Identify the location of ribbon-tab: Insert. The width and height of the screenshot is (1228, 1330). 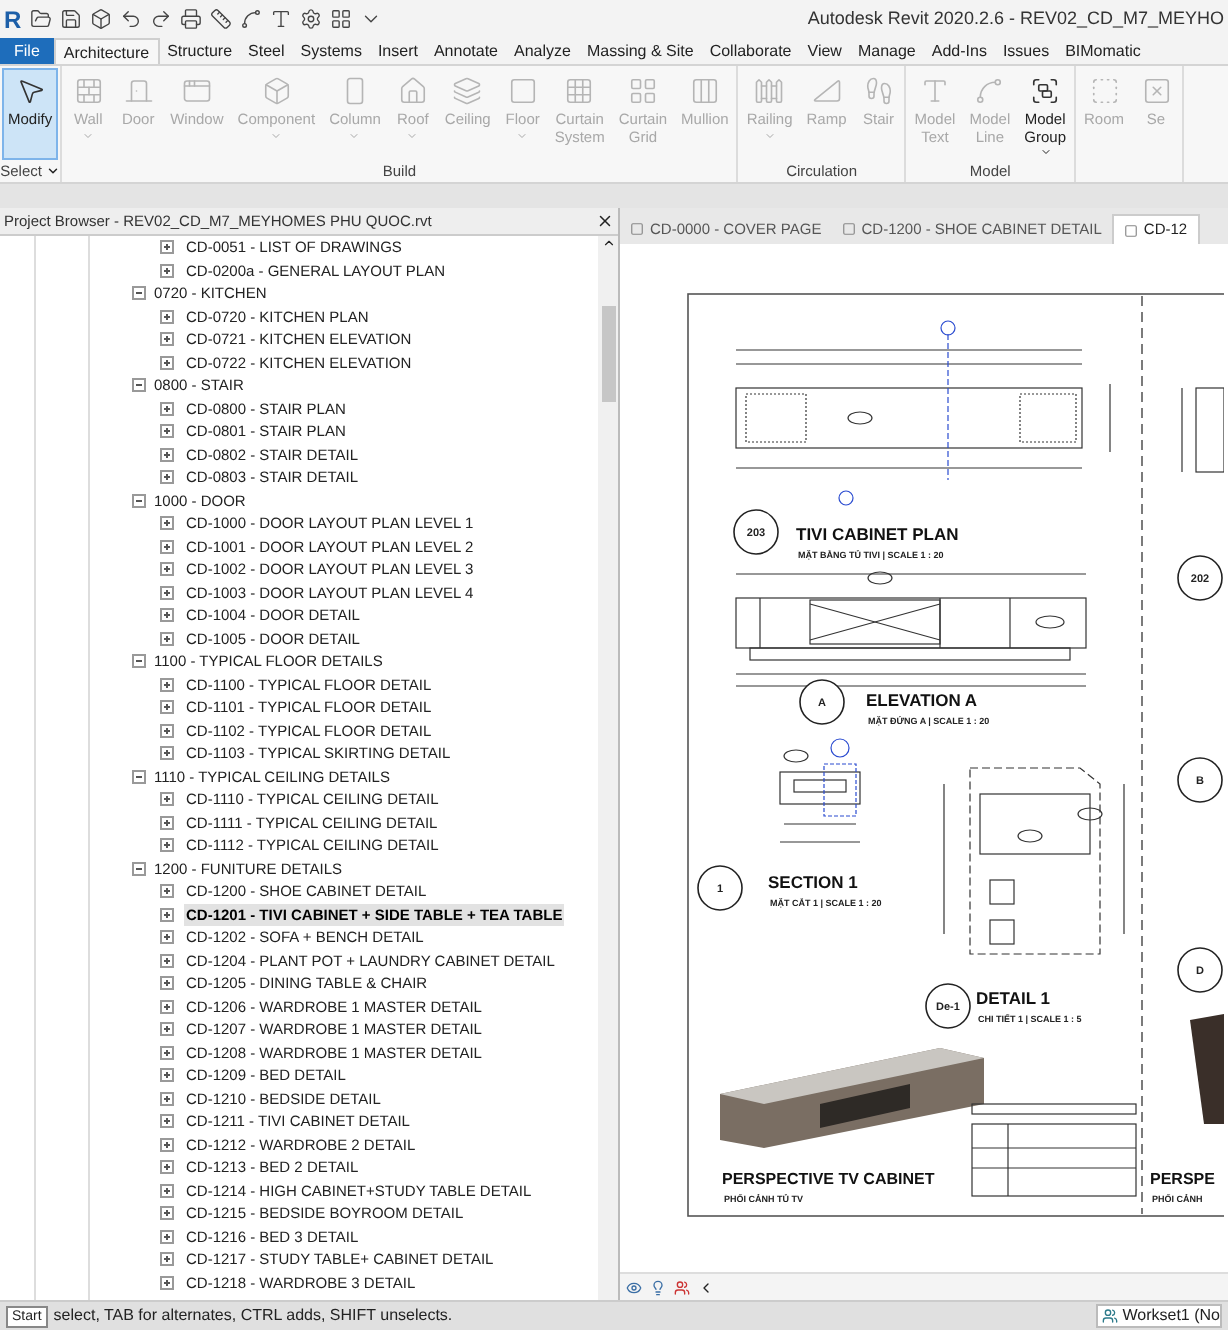
(397, 51).